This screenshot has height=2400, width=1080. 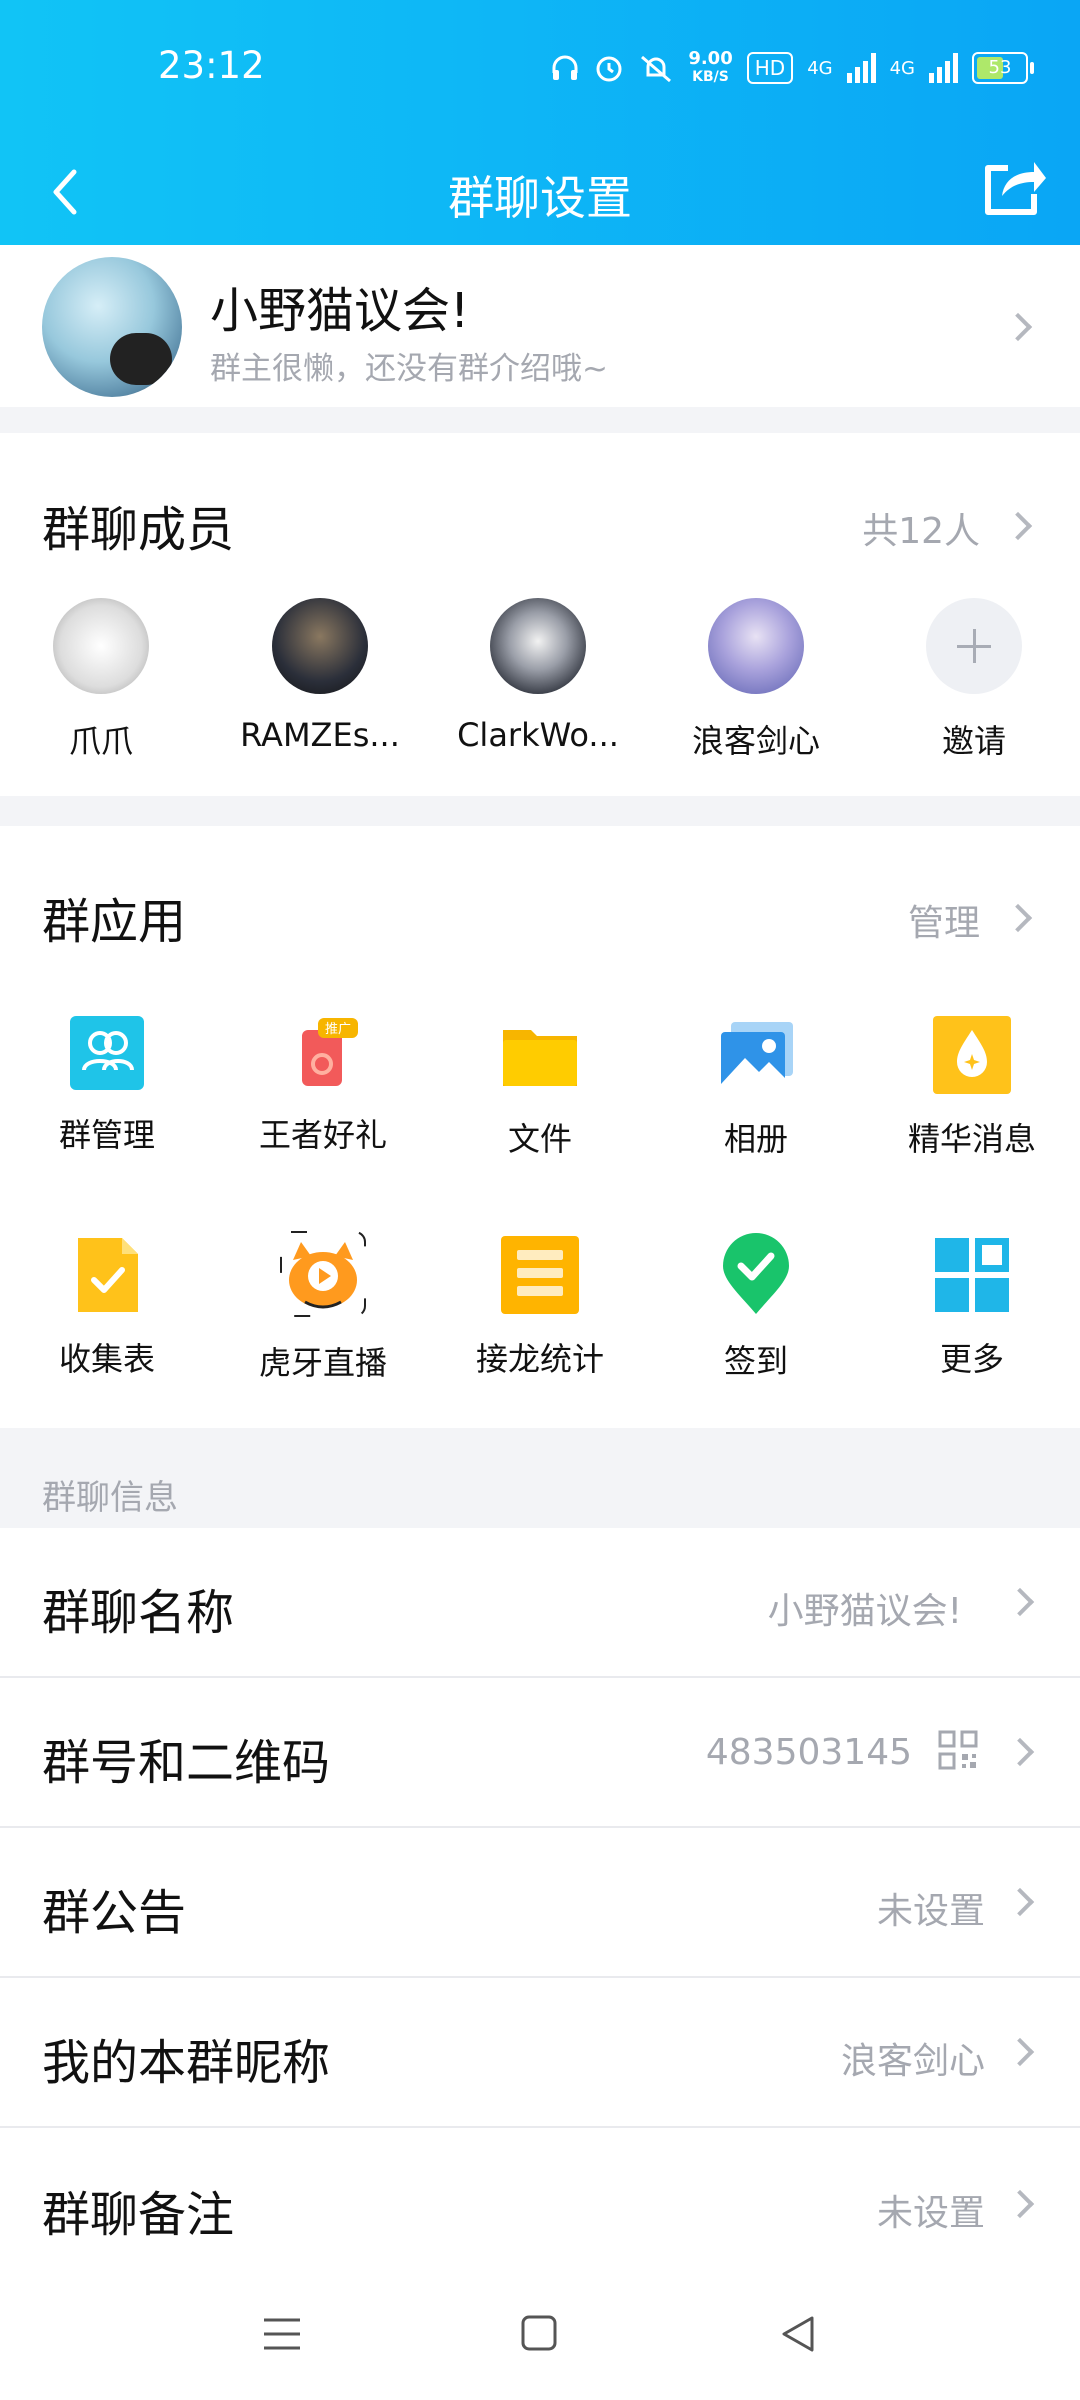 What do you see at coordinates (921, 528) in the screenshot?
I see `members-count: 共12人` at bounding box center [921, 528].